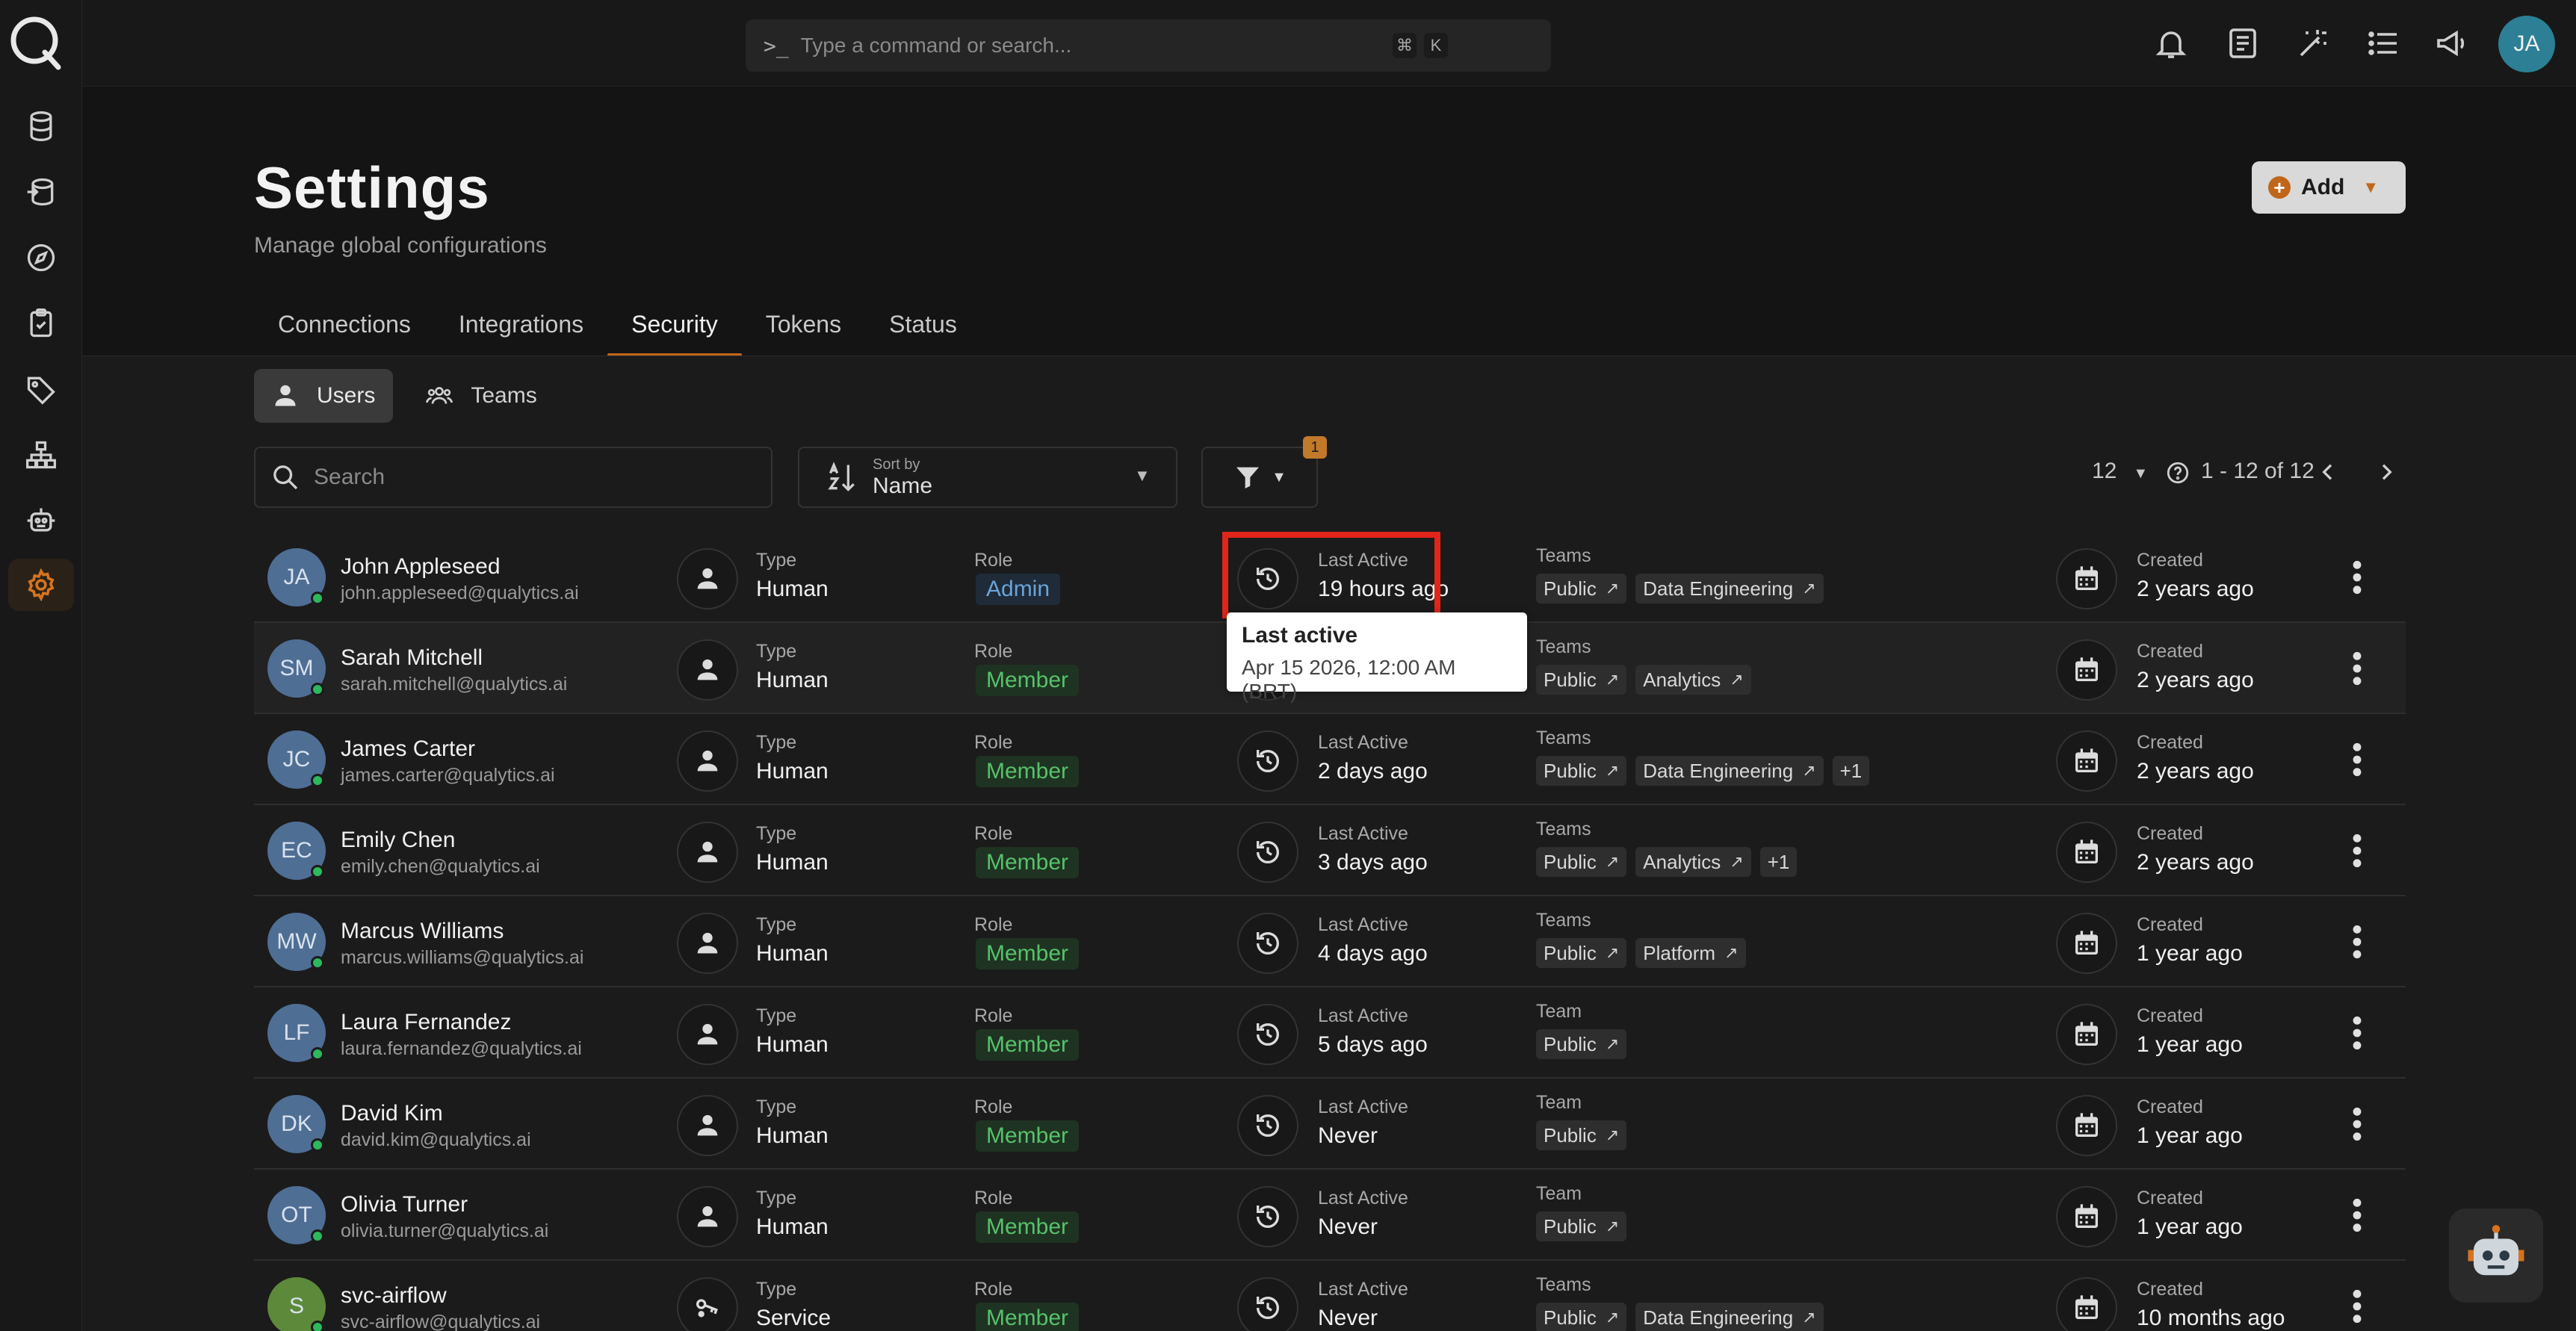 The width and height of the screenshot is (2576, 1331). I want to click on tab-security: Security, so click(674, 325).